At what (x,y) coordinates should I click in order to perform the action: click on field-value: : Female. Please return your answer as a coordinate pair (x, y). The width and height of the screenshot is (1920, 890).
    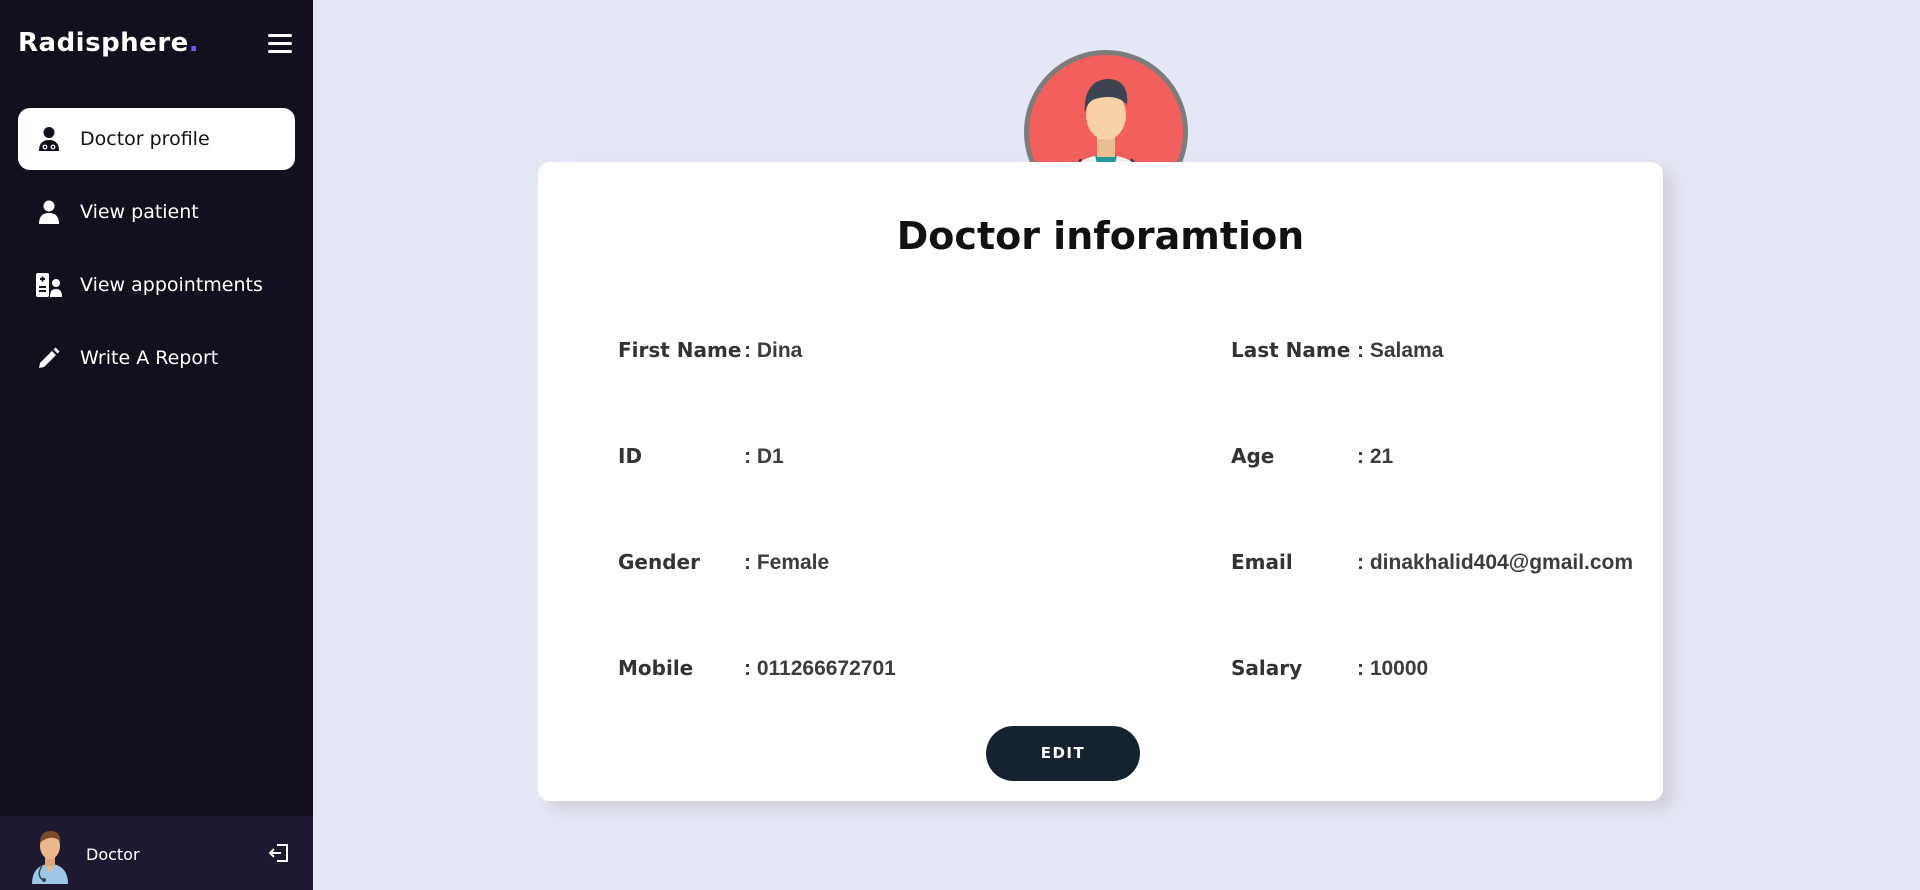
    Looking at the image, I should click on (787, 562).